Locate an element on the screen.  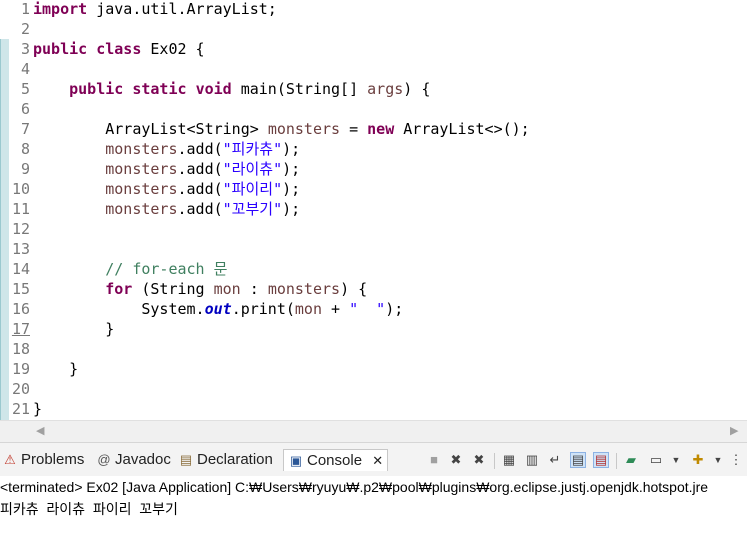
code-text: public static void main(String[] args) { is located at coordinates (231, 89).